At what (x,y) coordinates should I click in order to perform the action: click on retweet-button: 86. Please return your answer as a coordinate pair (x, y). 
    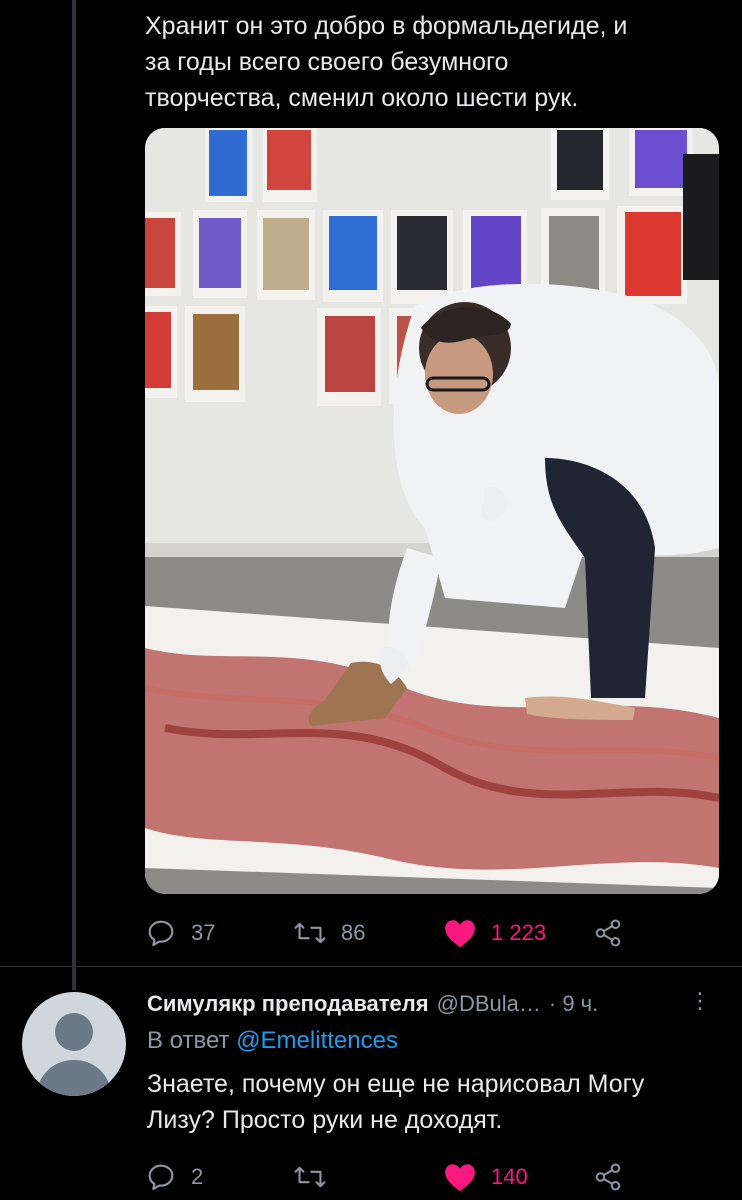
    Looking at the image, I should click on (329, 933).